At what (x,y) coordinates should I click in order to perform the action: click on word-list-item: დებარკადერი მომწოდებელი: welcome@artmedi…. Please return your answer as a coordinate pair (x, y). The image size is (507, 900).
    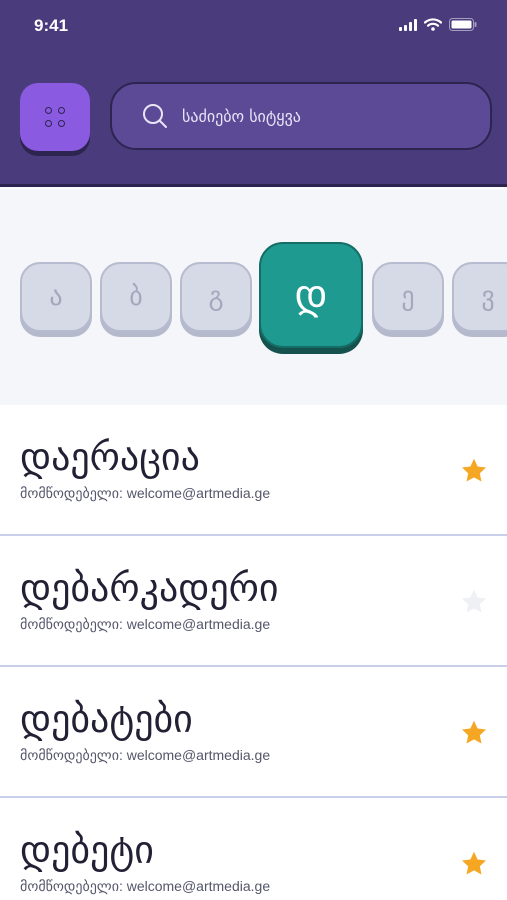
    Looking at the image, I should click on (253, 601).